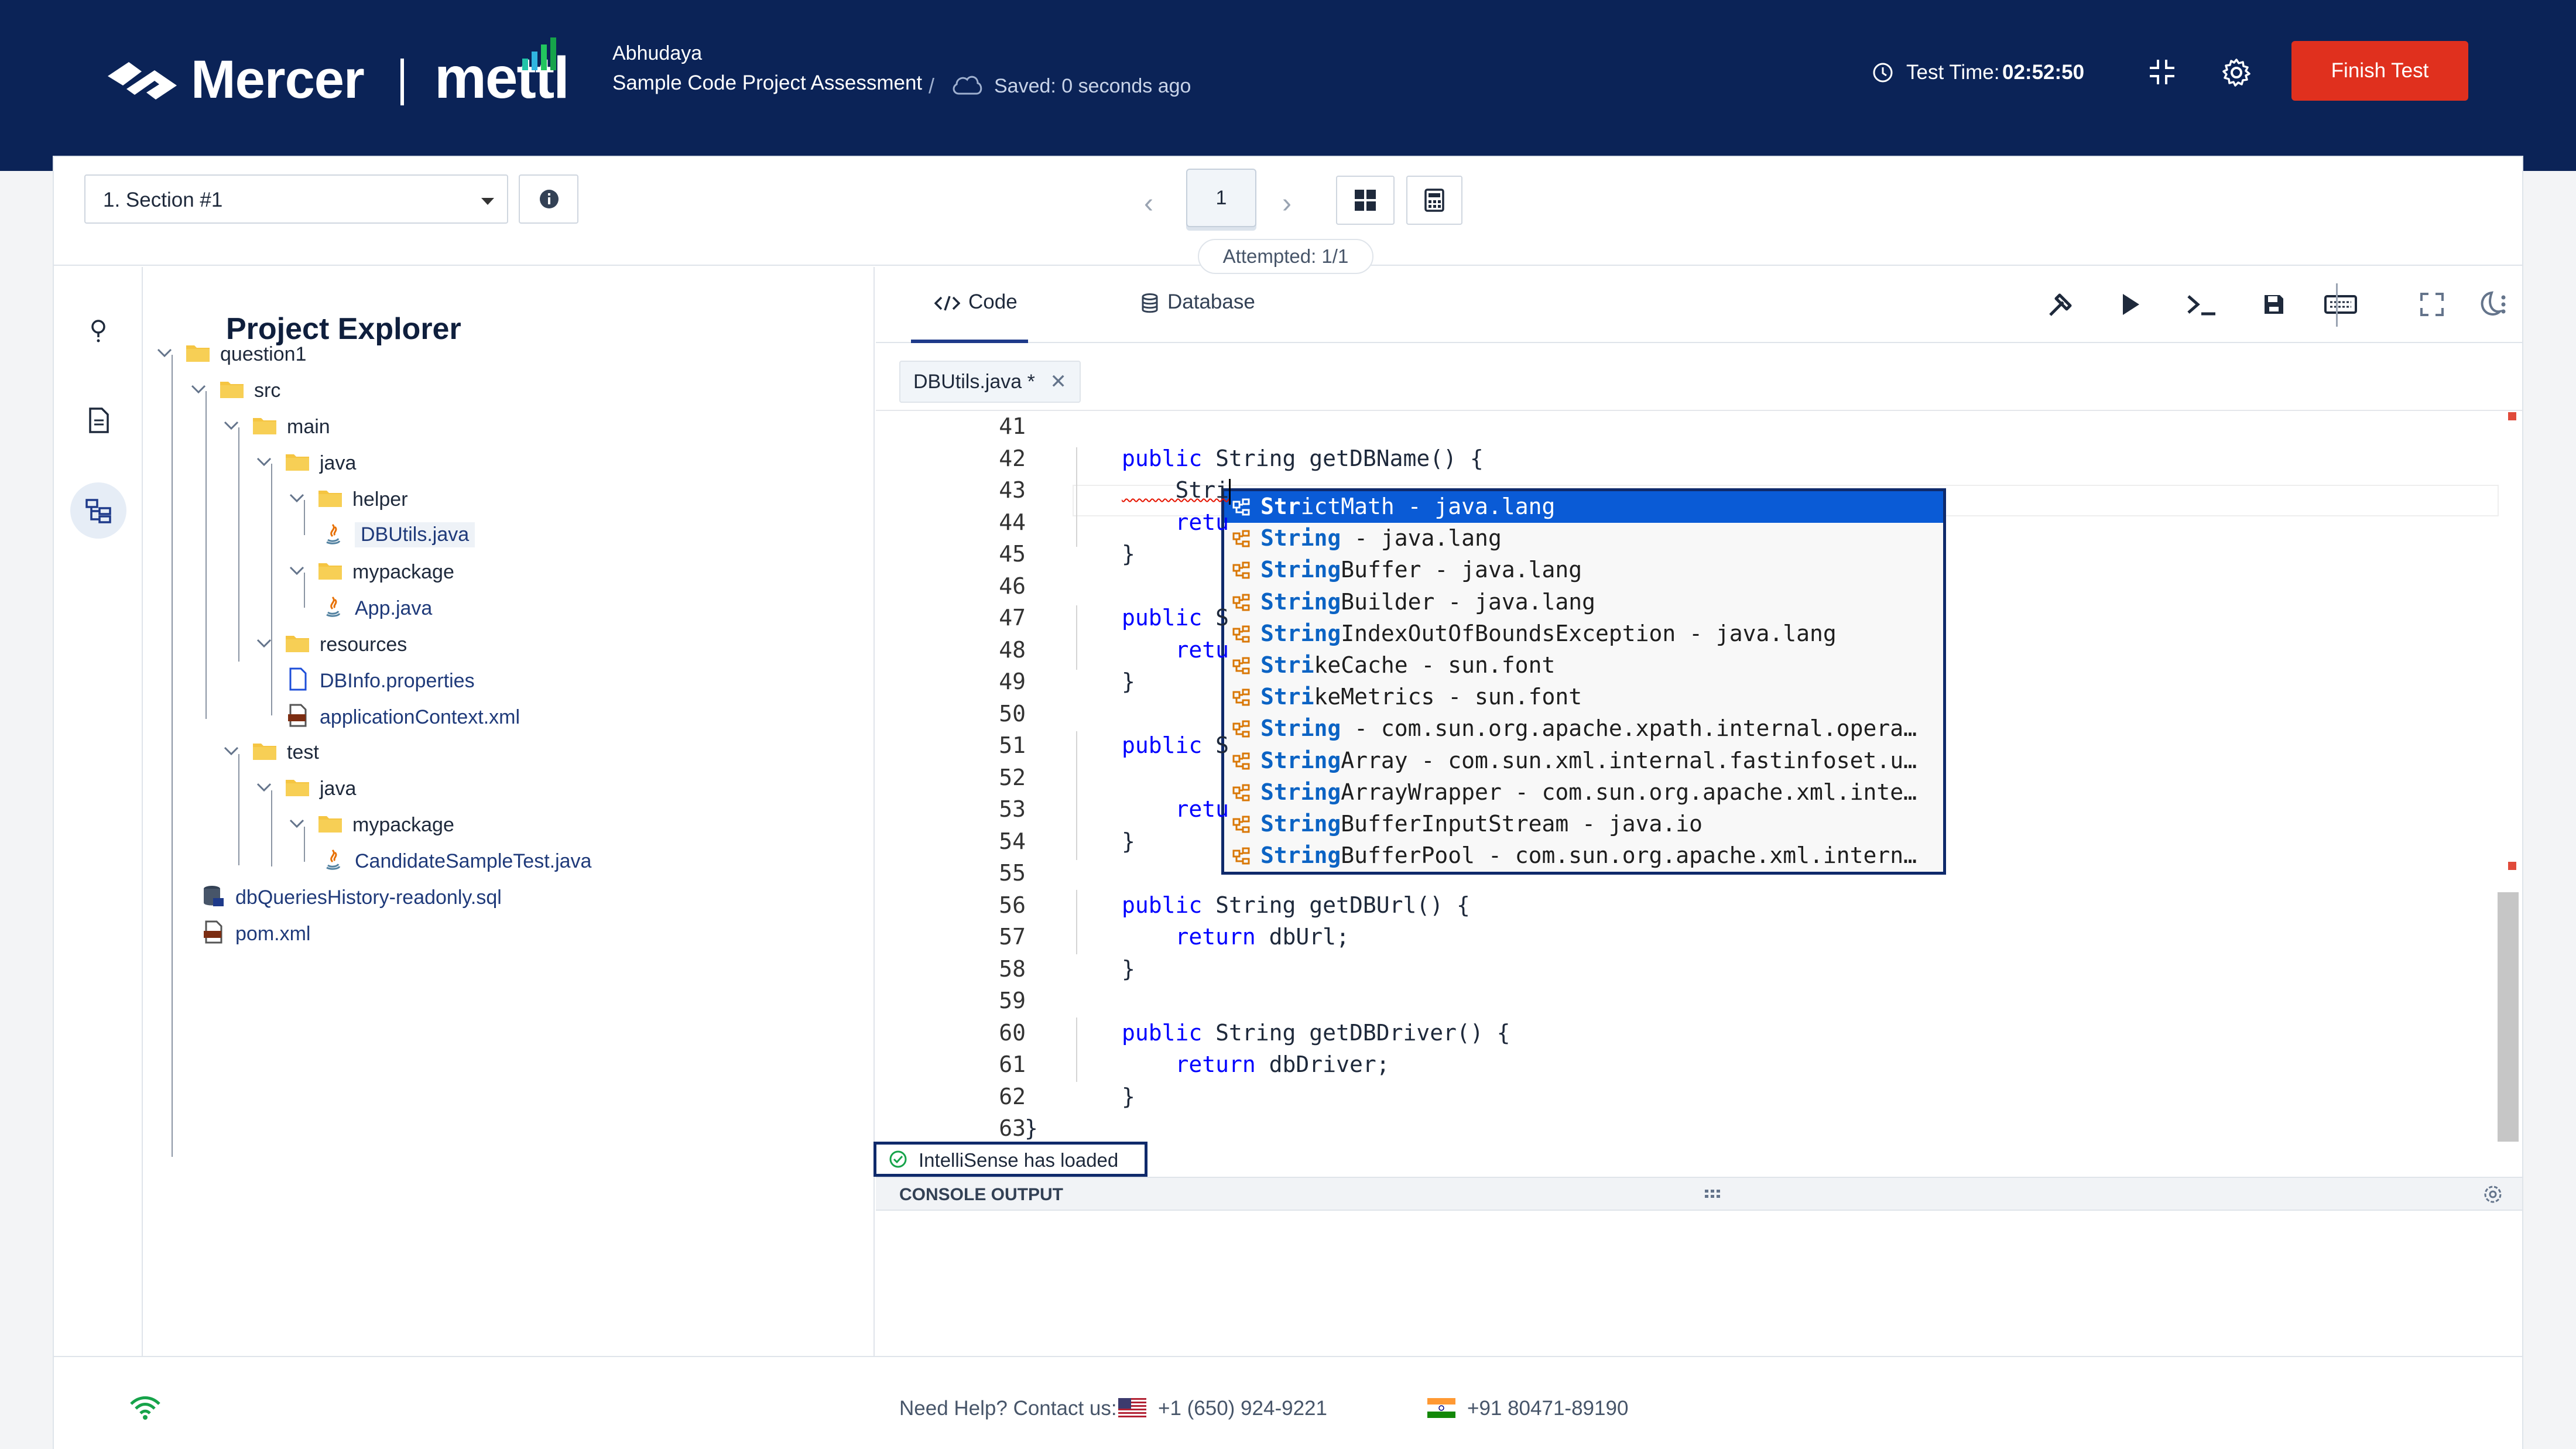 This screenshot has height=1449, width=2576. I want to click on suggestion-item: StrikeCache - sun.font, so click(1583, 665).